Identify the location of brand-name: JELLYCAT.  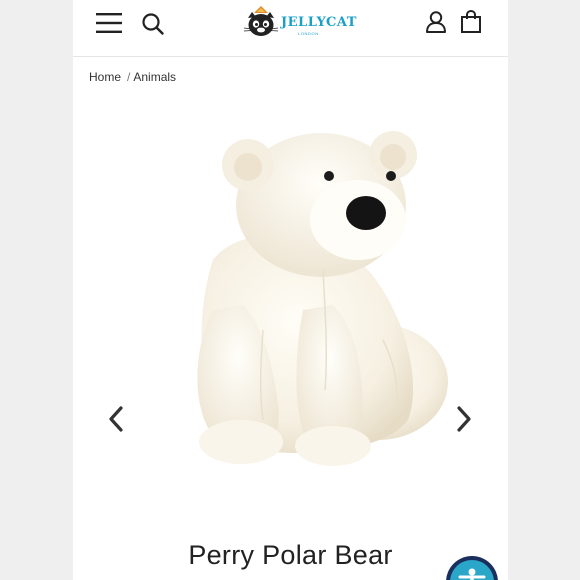
(319, 22).